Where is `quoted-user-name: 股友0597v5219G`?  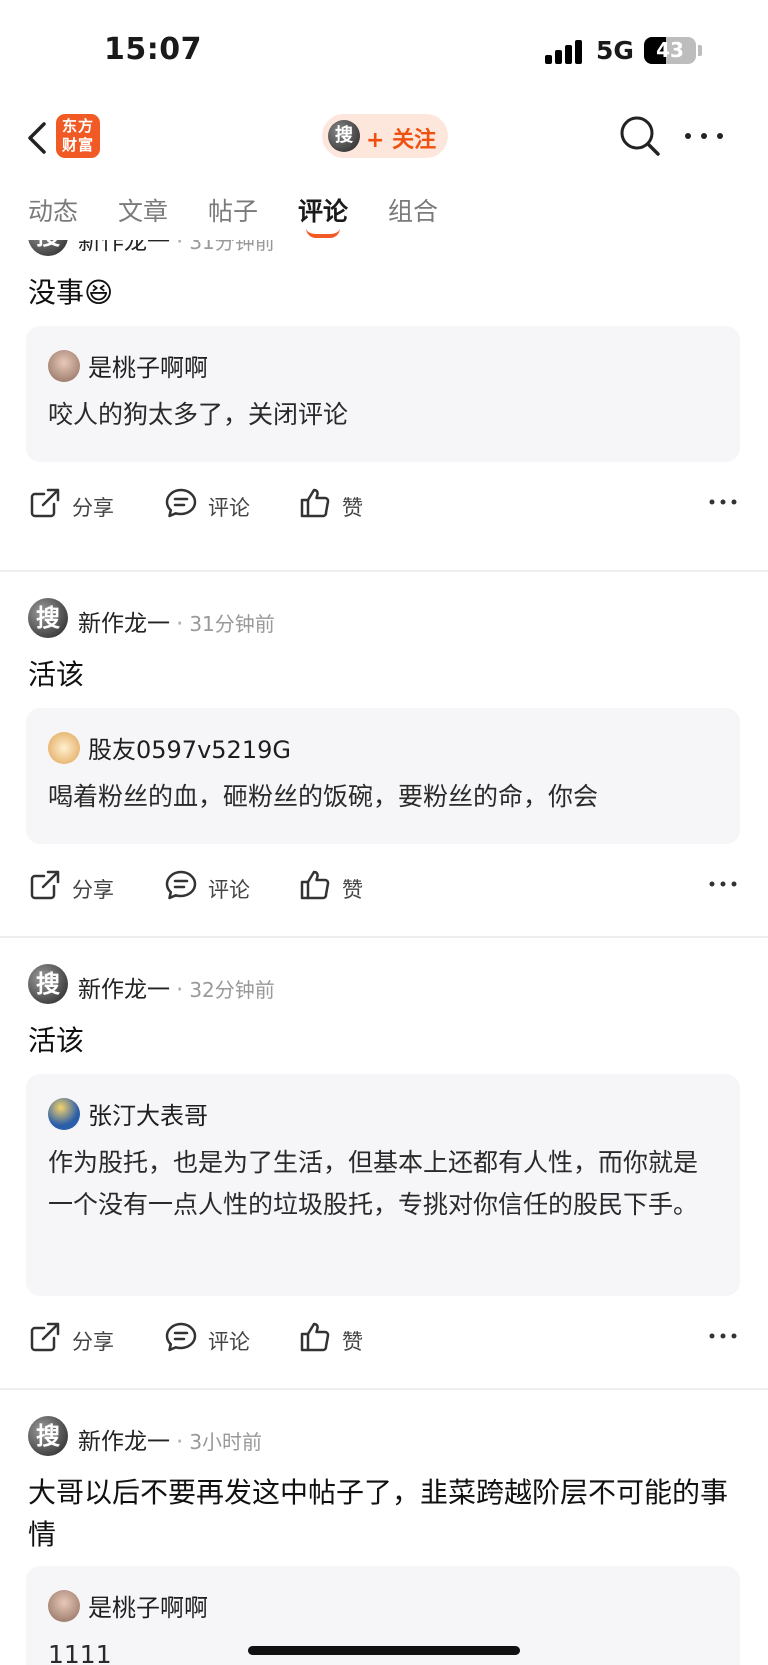 quoted-user-name: 股友0597v5219G is located at coordinates (189, 750).